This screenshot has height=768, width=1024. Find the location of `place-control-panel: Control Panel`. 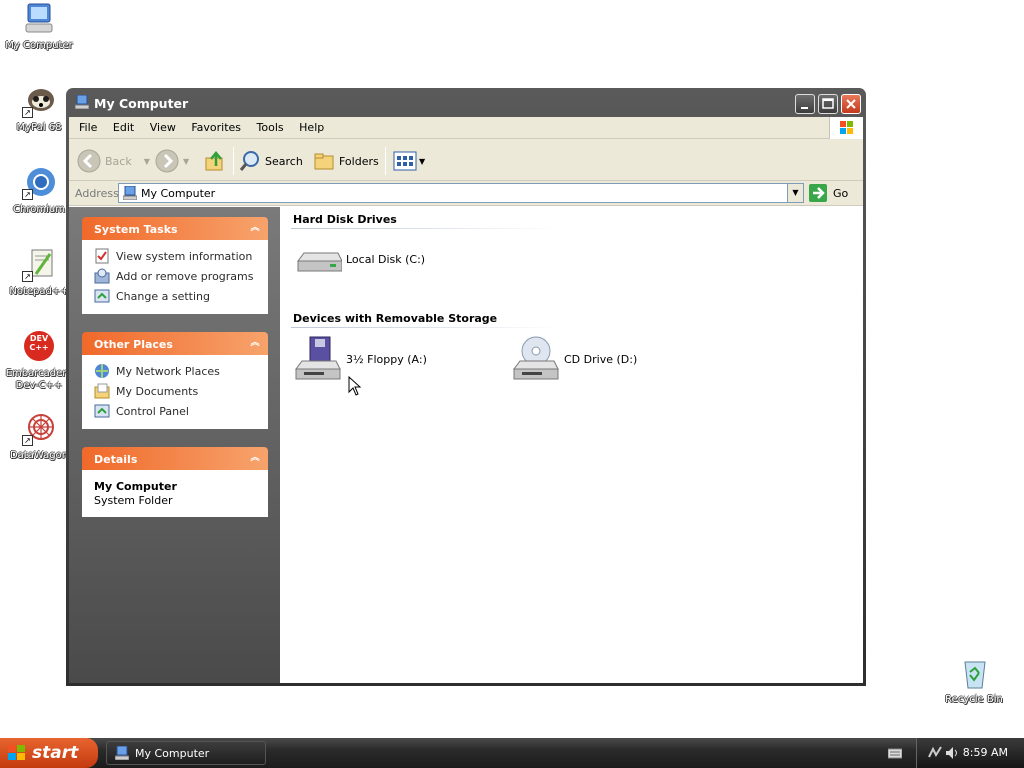

place-control-panel: Control Panel is located at coordinates (181, 411).